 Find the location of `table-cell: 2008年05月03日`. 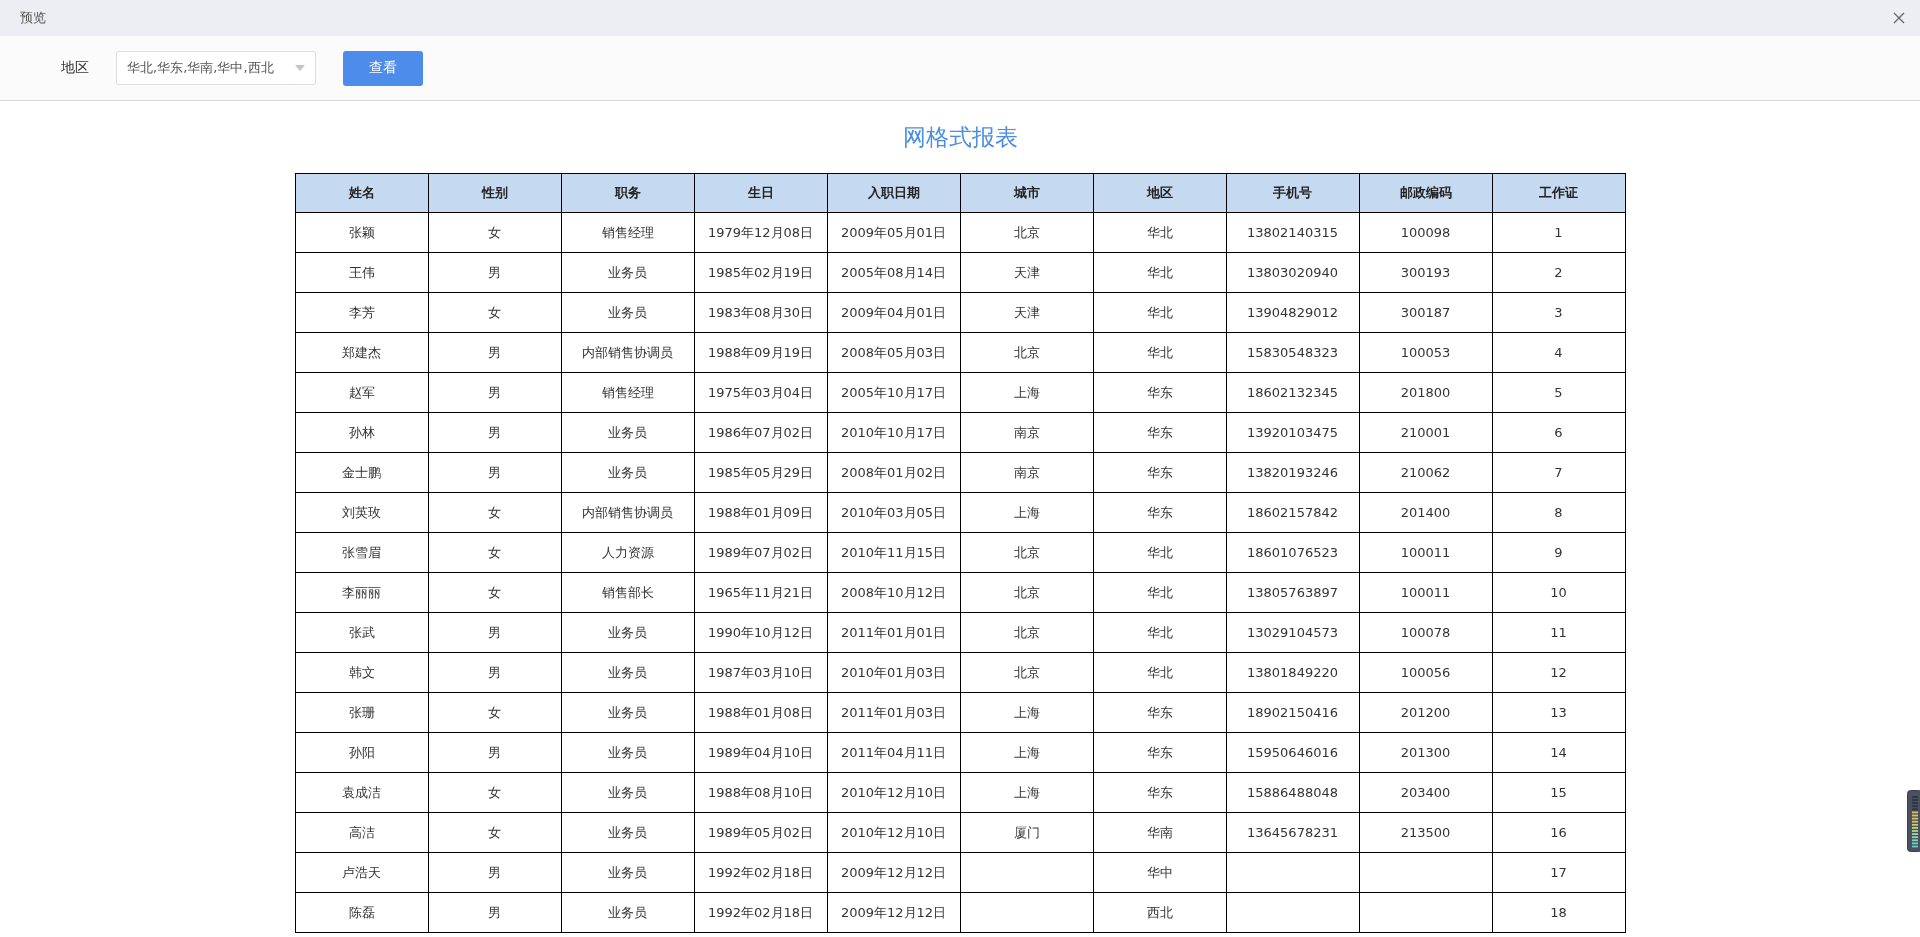

table-cell: 2008年05月03日 is located at coordinates (893, 352).